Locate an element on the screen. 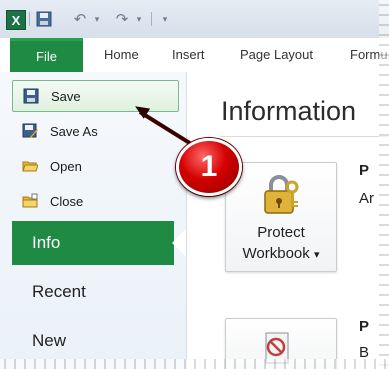 This screenshot has width=389, height=369. nav-info: Info is located at coordinates (93, 243).